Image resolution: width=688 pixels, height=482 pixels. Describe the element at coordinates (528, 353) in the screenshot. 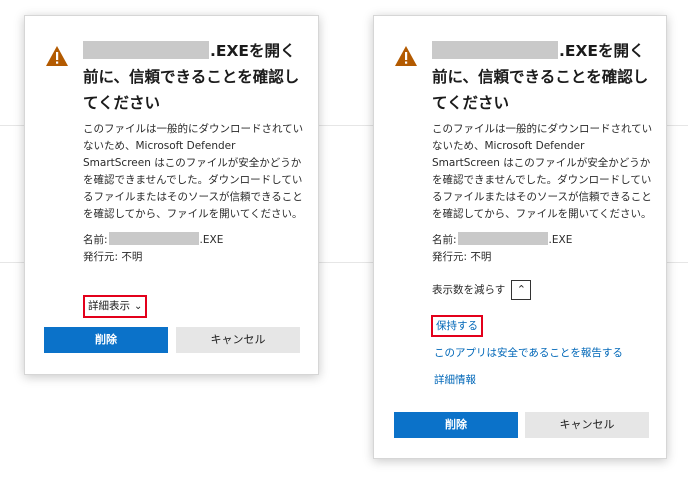

I see `report-safe-link: このアプリは安全であることを報告する` at that location.